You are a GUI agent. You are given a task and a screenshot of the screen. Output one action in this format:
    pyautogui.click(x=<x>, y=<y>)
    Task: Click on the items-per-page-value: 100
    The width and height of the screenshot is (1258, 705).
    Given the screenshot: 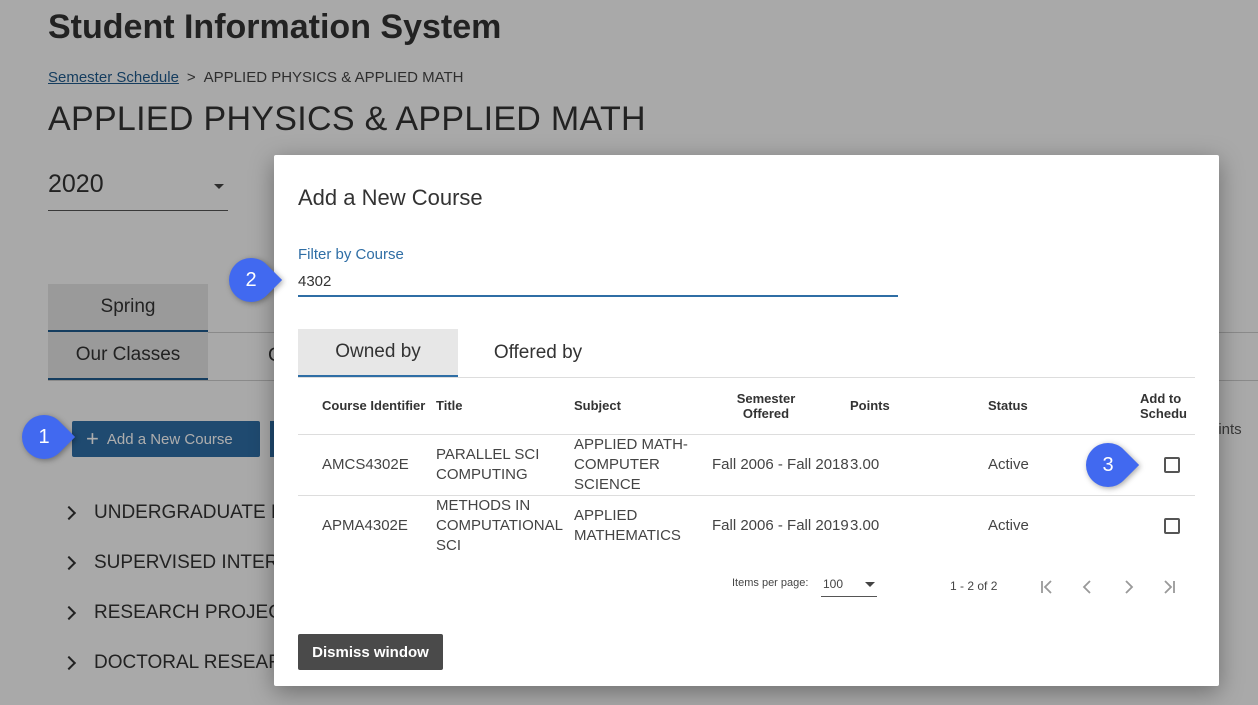 What is the action you would take?
    pyautogui.click(x=833, y=584)
    